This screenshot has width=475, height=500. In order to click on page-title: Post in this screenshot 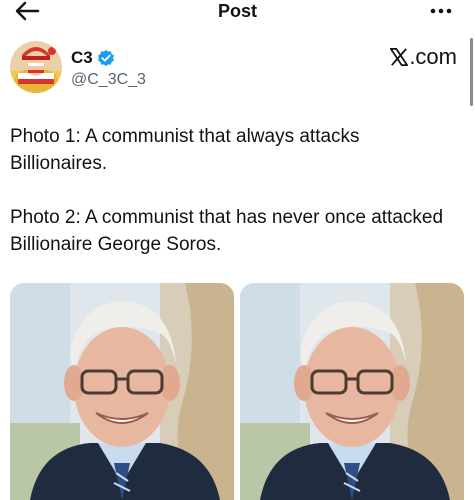, I will do `click(237, 11)`.